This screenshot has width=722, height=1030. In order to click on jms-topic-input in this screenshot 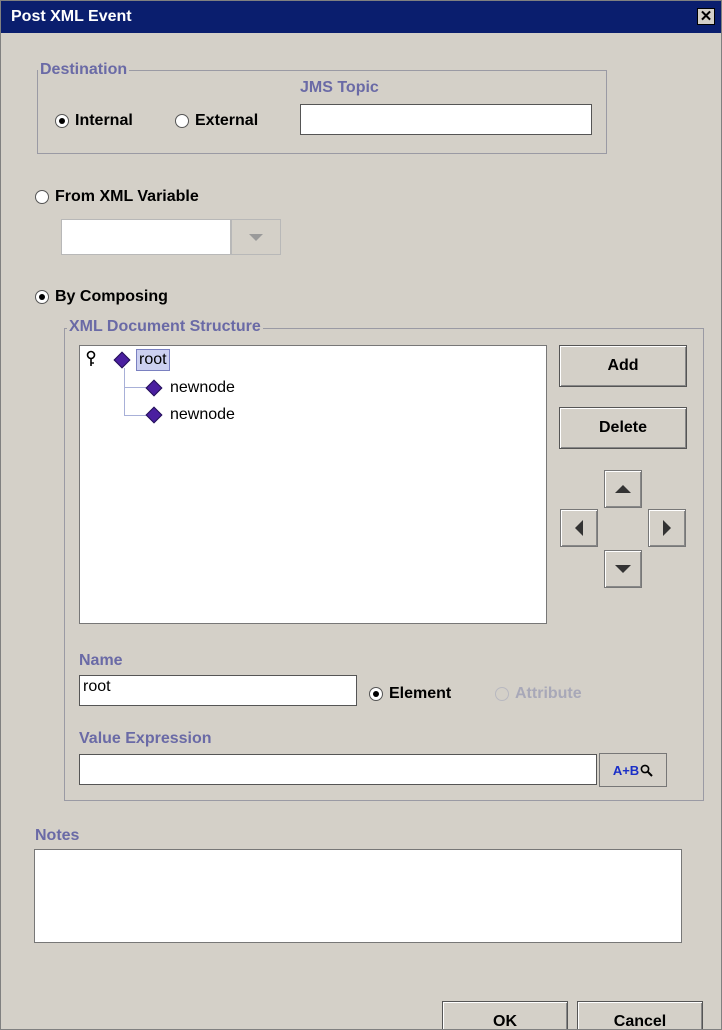, I will do `click(446, 119)`.